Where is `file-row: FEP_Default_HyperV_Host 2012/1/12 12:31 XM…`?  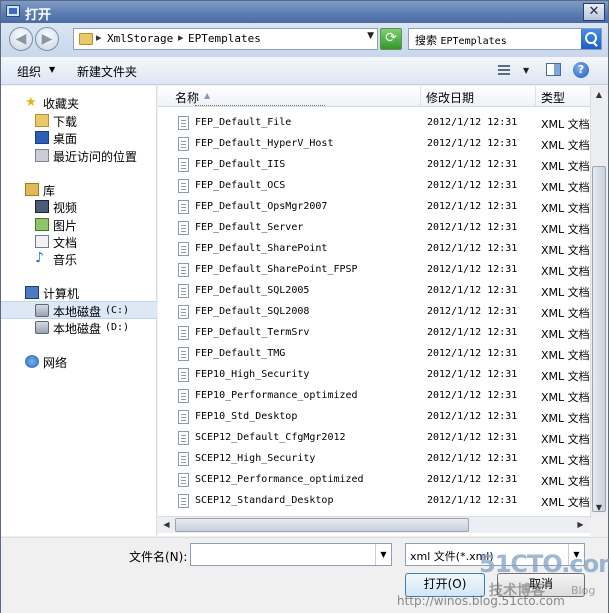
file-row: FEP_Default_HyperV_Host 2012/1/12 12:31 XM… is located at coordinates (374, 144).